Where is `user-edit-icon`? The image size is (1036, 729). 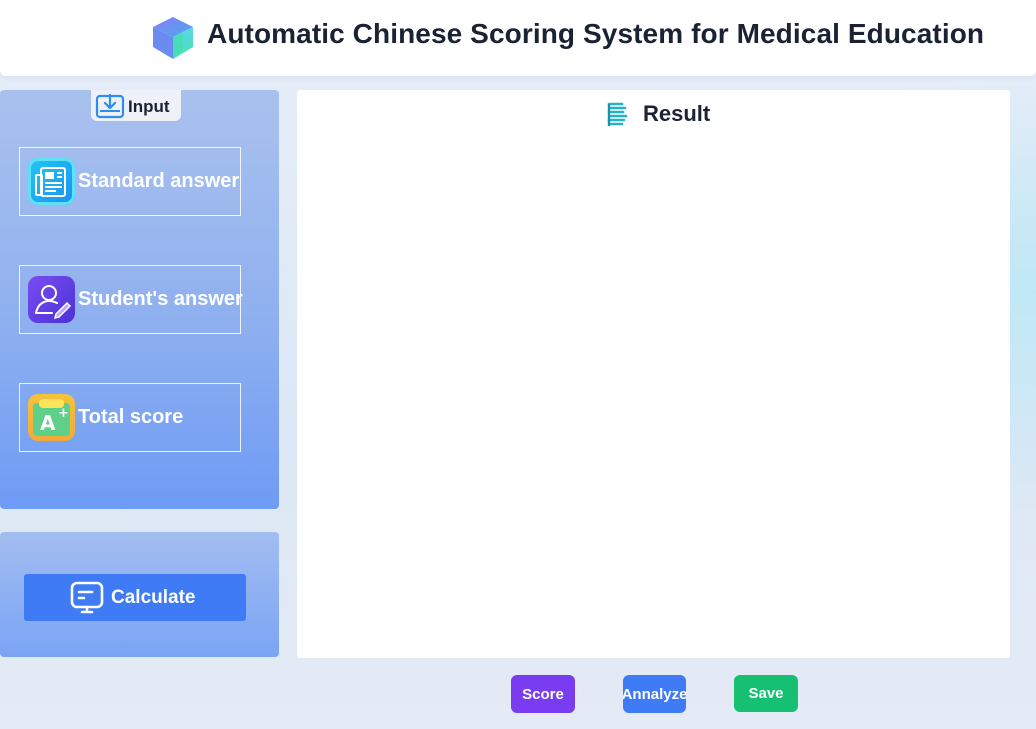
user-edit-icon is located at coordinates (51, 299).